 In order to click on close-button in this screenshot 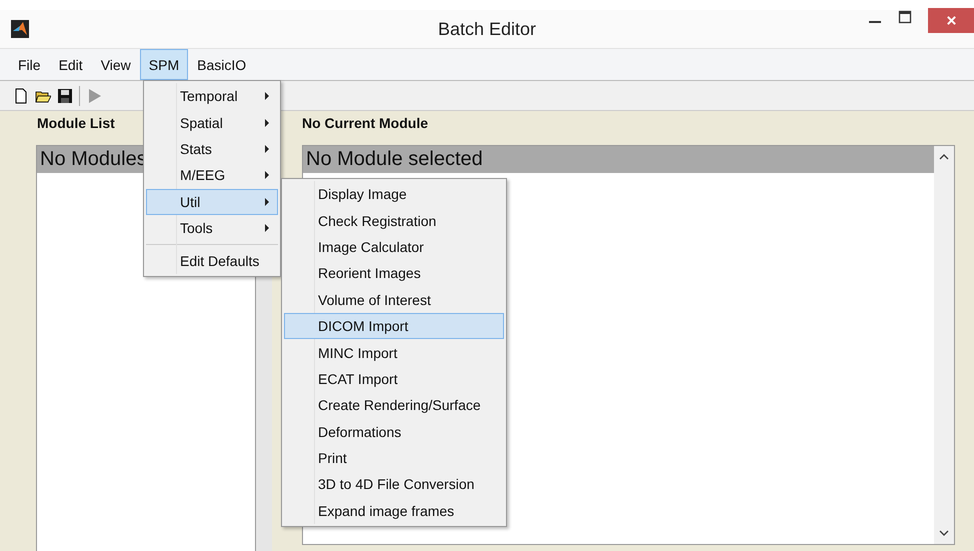, I will do `click(951, 20)`.